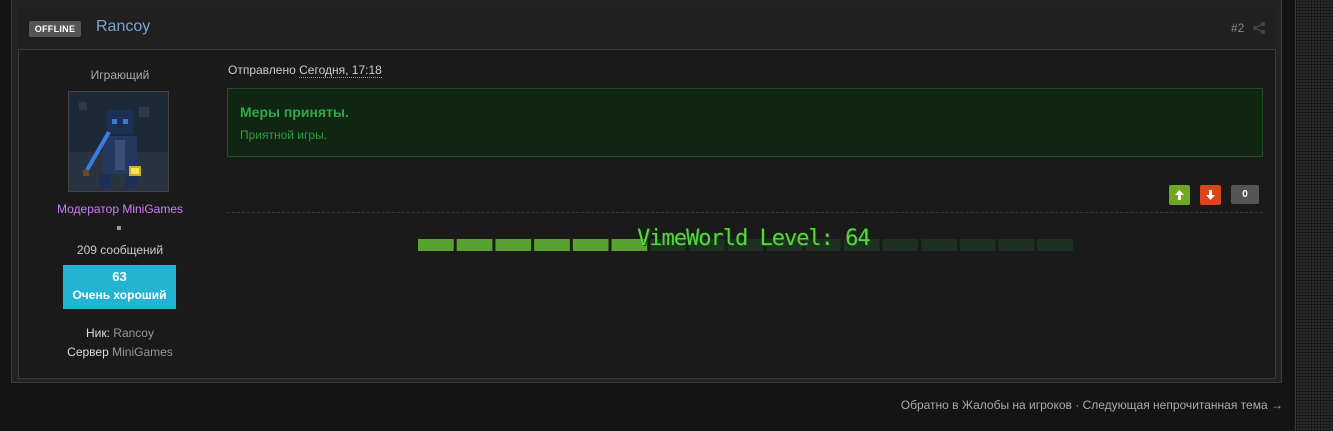  Describe the element at coordinates (120, 209) in the screenshot. I see `user-role: Модератор MiniGames` at that location.